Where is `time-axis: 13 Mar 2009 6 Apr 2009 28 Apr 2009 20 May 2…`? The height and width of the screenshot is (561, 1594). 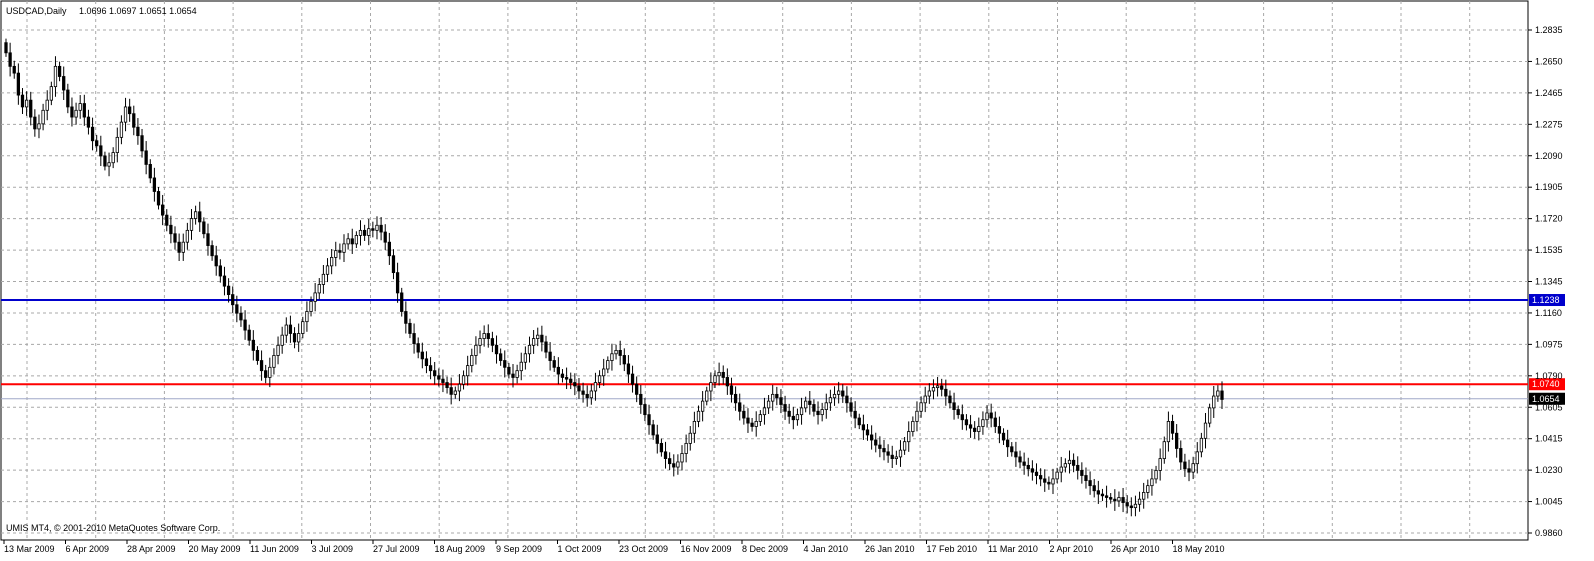
time-axis: 13 Mar 2009 6 Apr 2009 28 Apr 2009 20 May 2… is located at coordinates (614, 547).